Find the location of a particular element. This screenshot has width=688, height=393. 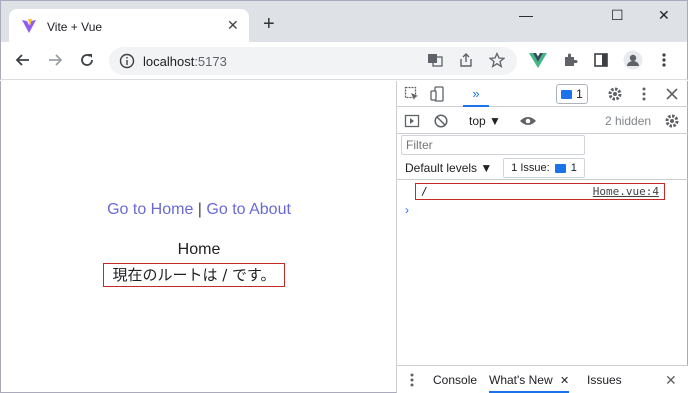

browser-menu-icon is located at coordinates (664, 60).